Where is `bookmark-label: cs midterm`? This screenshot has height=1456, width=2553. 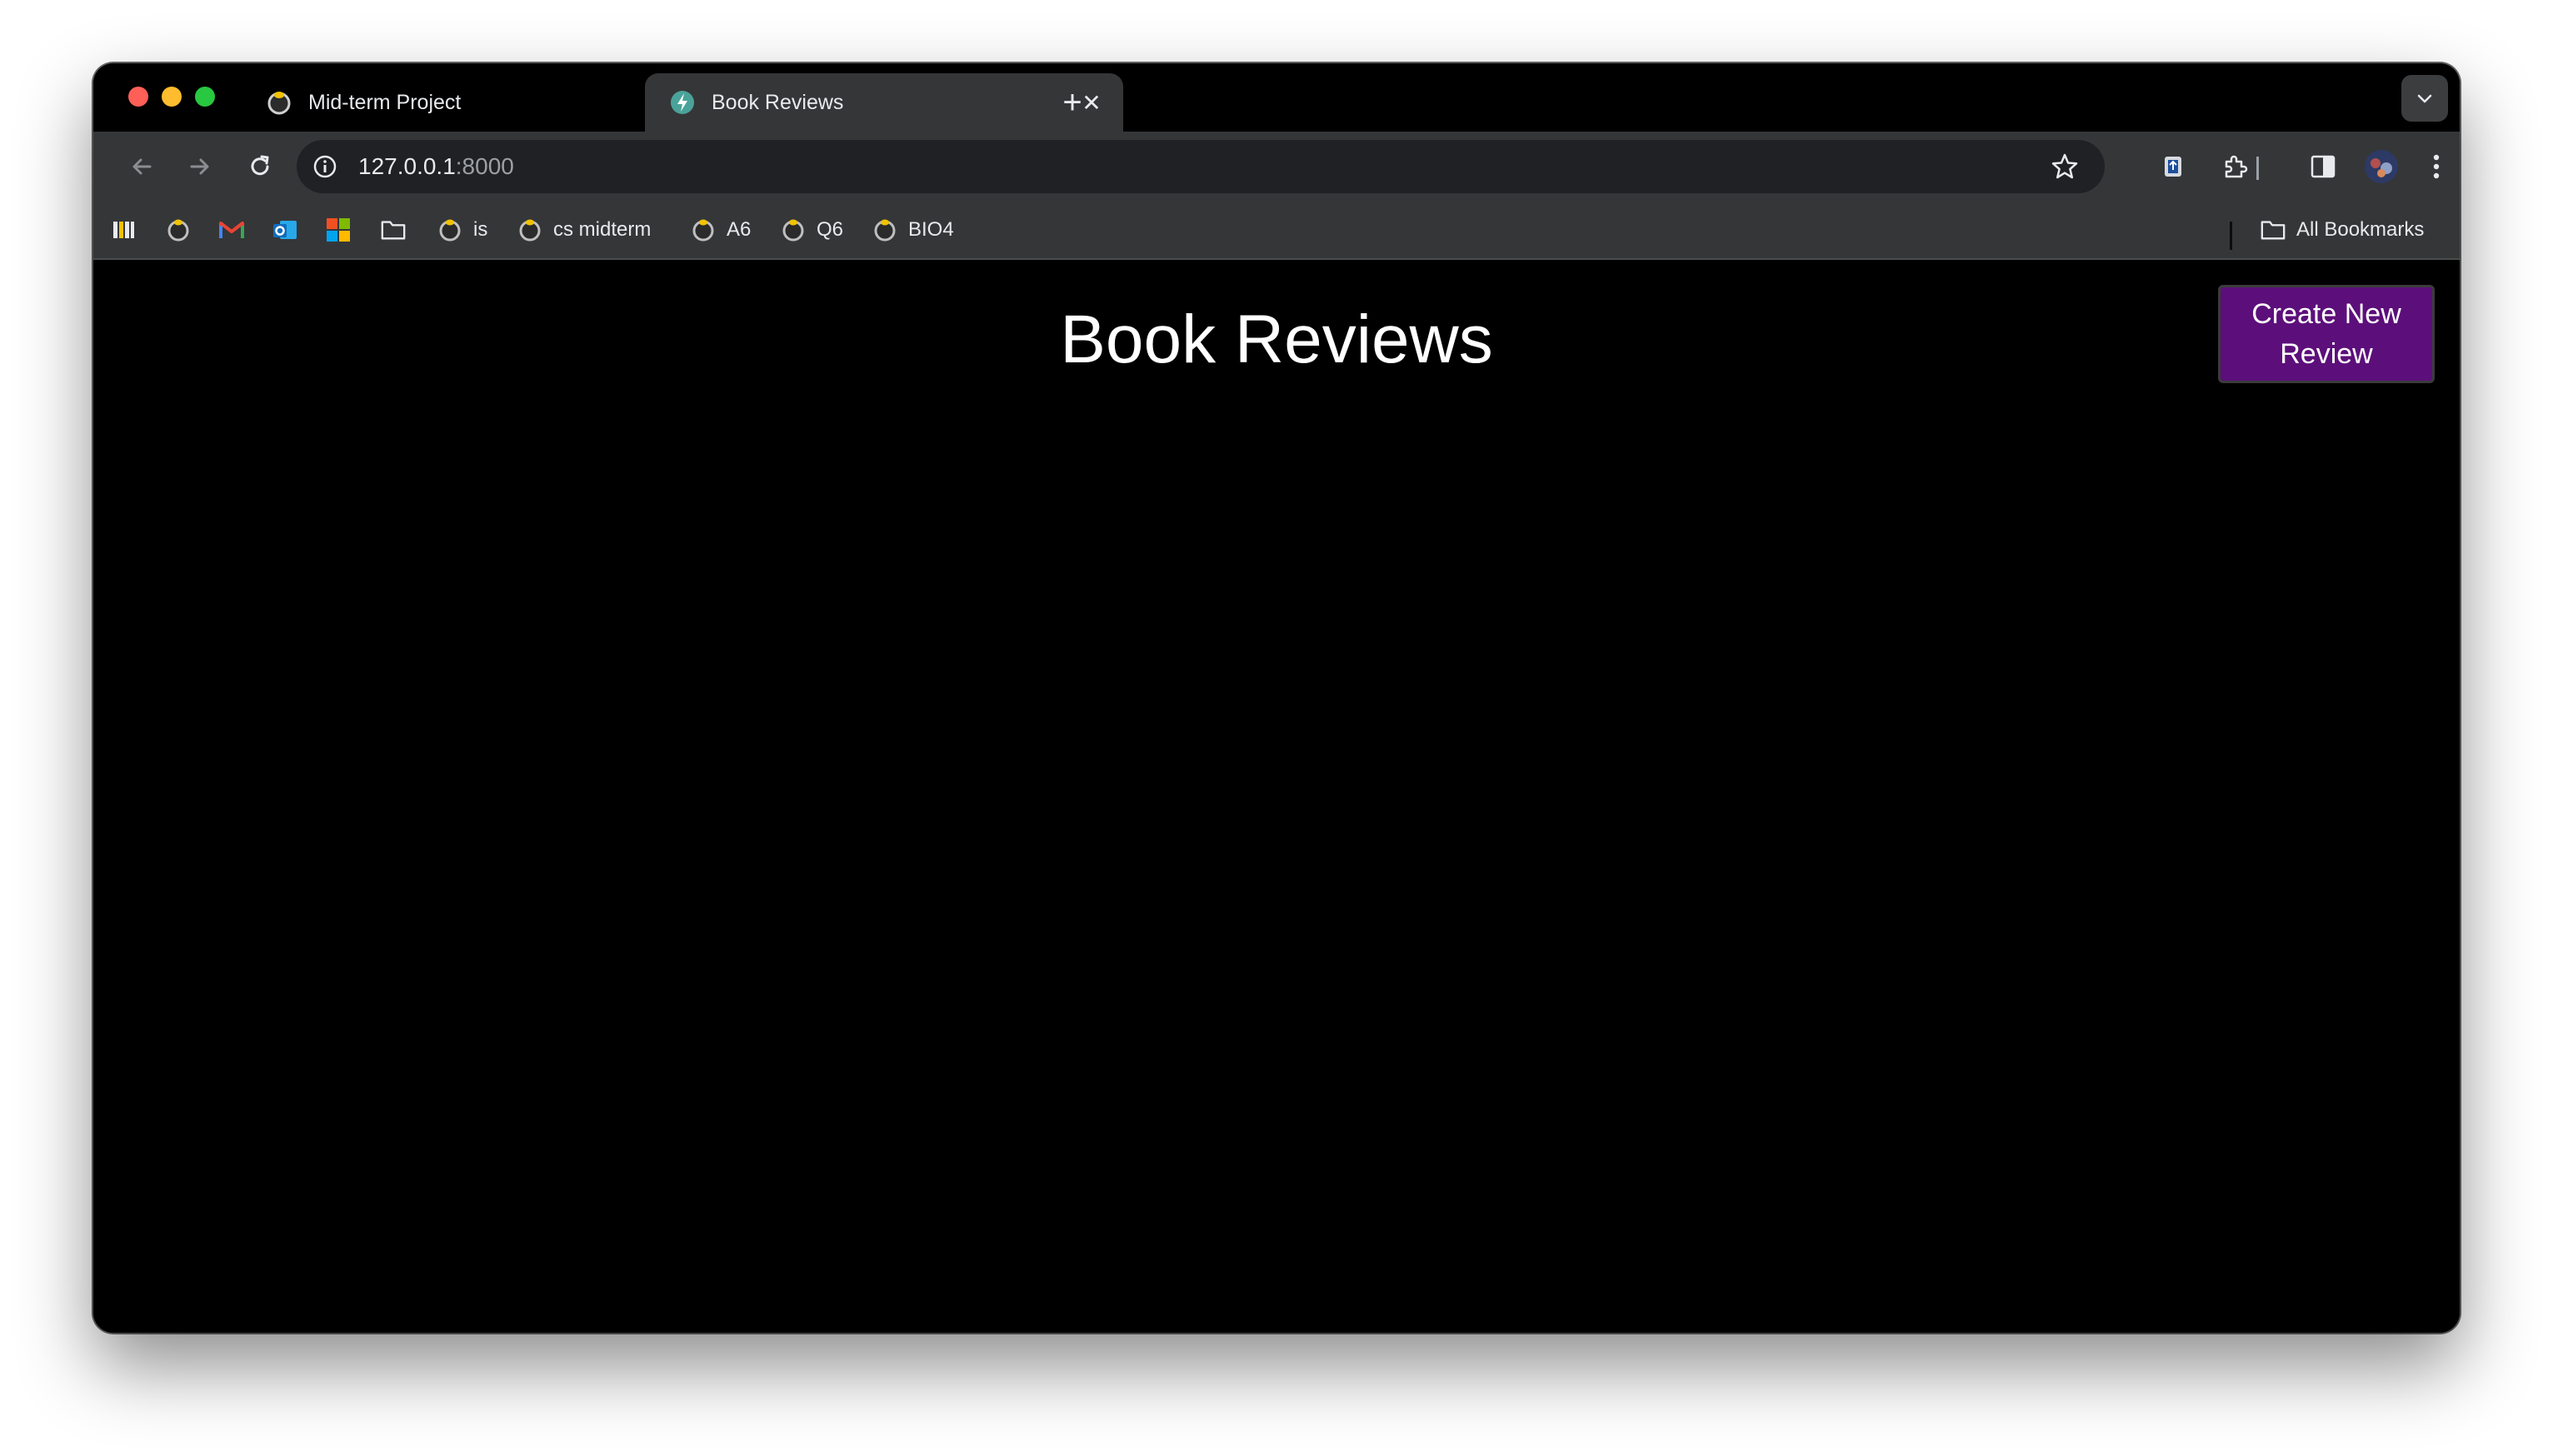 bookmark-label: cs midterm is located at coordinates (602, 229).